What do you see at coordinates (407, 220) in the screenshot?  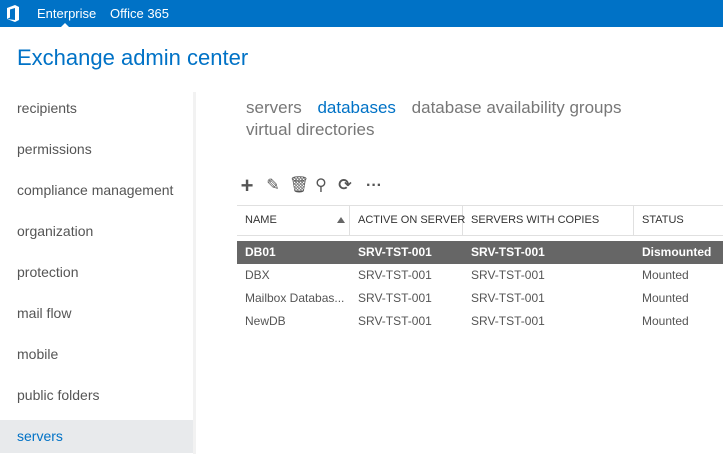 I see `column-active-on-server: ACTIVE ON SERVER` at bounding box center [407, 220].